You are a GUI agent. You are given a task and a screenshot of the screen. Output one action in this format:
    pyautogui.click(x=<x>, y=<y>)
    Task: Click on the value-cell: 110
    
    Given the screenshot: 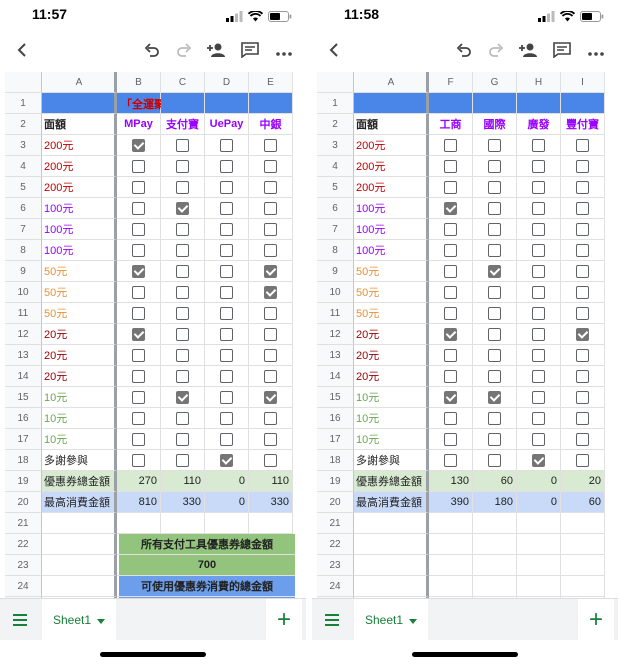 What is the action you would take?
    pyautogui.click(x=183, y=481)
    